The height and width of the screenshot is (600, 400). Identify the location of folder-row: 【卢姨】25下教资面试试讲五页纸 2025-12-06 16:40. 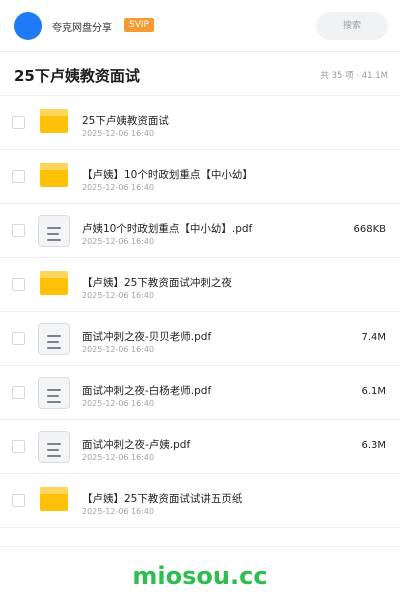
(200, 501).